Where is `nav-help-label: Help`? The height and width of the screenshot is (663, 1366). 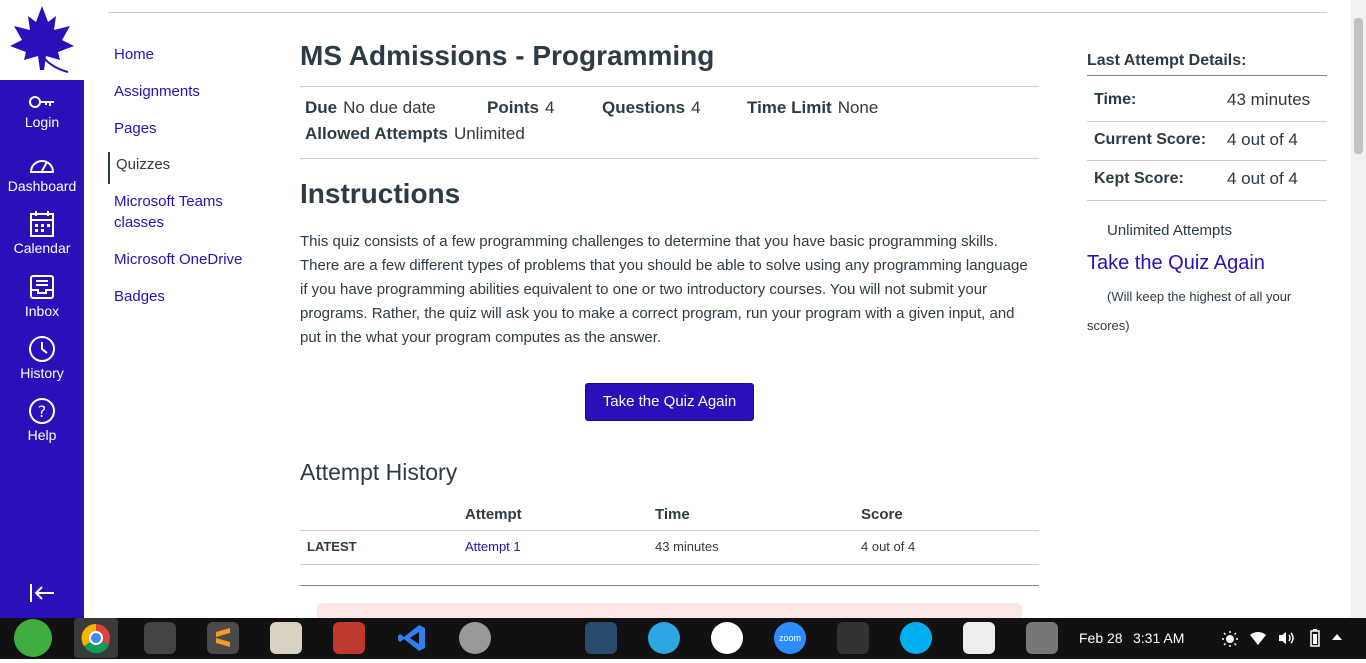
nav-help-label: Help is located at coordinates (42, 435).